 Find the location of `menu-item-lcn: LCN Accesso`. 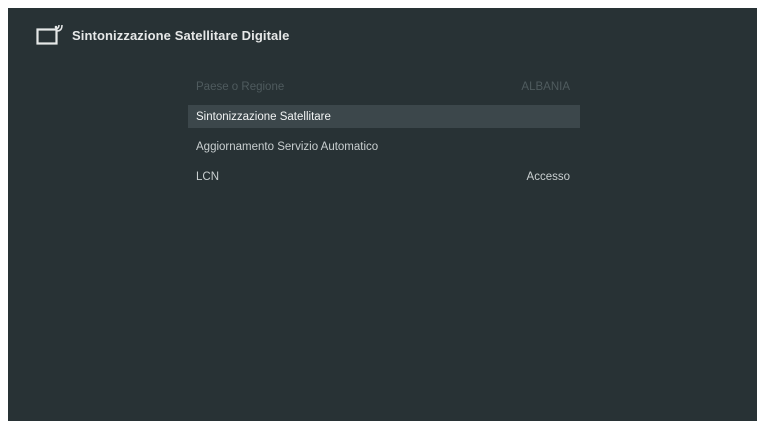

menu-item-lcn: LCN Accesso is located at coordinates (384, 176).